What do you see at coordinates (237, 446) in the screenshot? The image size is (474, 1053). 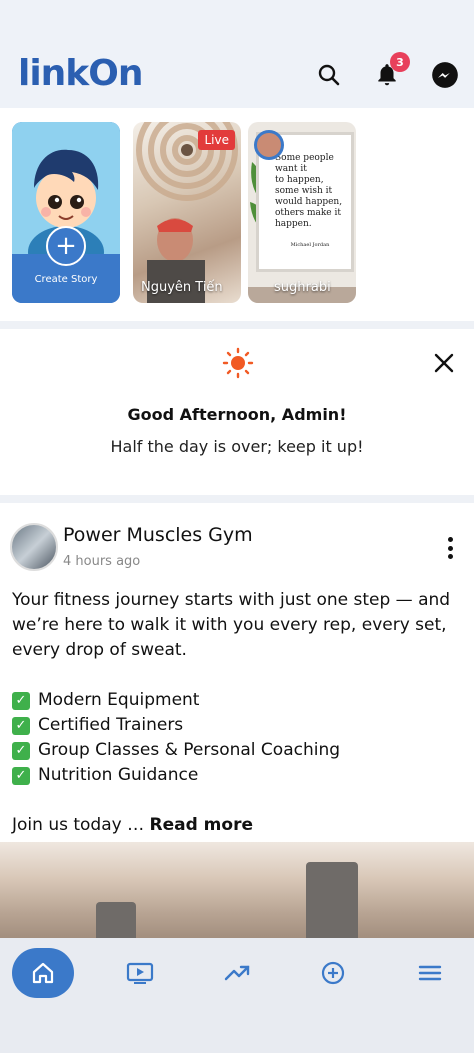 I see `greeting-subtitle: Half the day is over; keep it up!` at bounding box center [237, 446].